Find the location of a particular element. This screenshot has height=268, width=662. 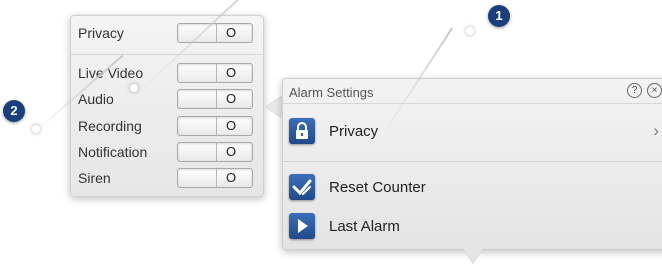

settings-label: Audio is located at coordinates (96, 99).